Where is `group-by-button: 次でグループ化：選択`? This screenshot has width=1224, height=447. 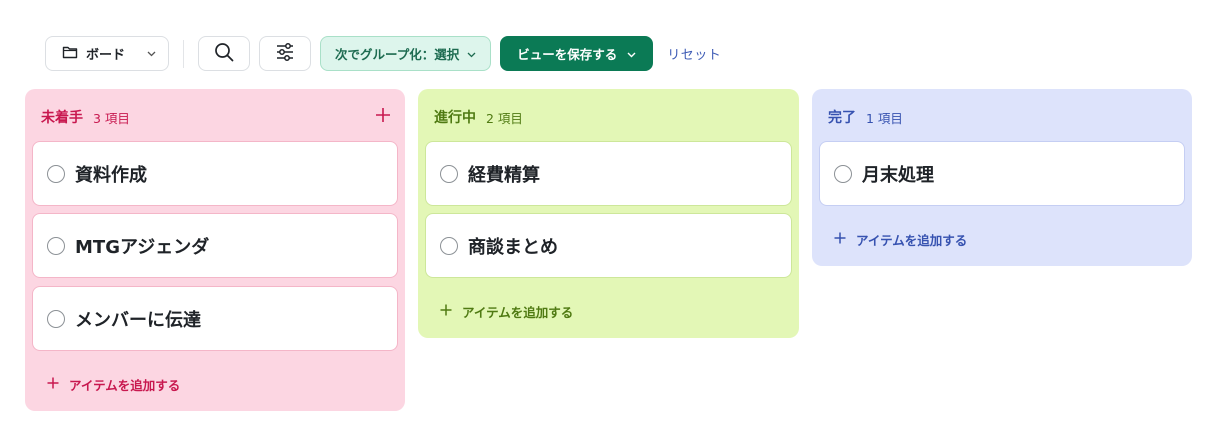 group-by-button: 次でグループ化：選択 is located at coordinates (406, 53).